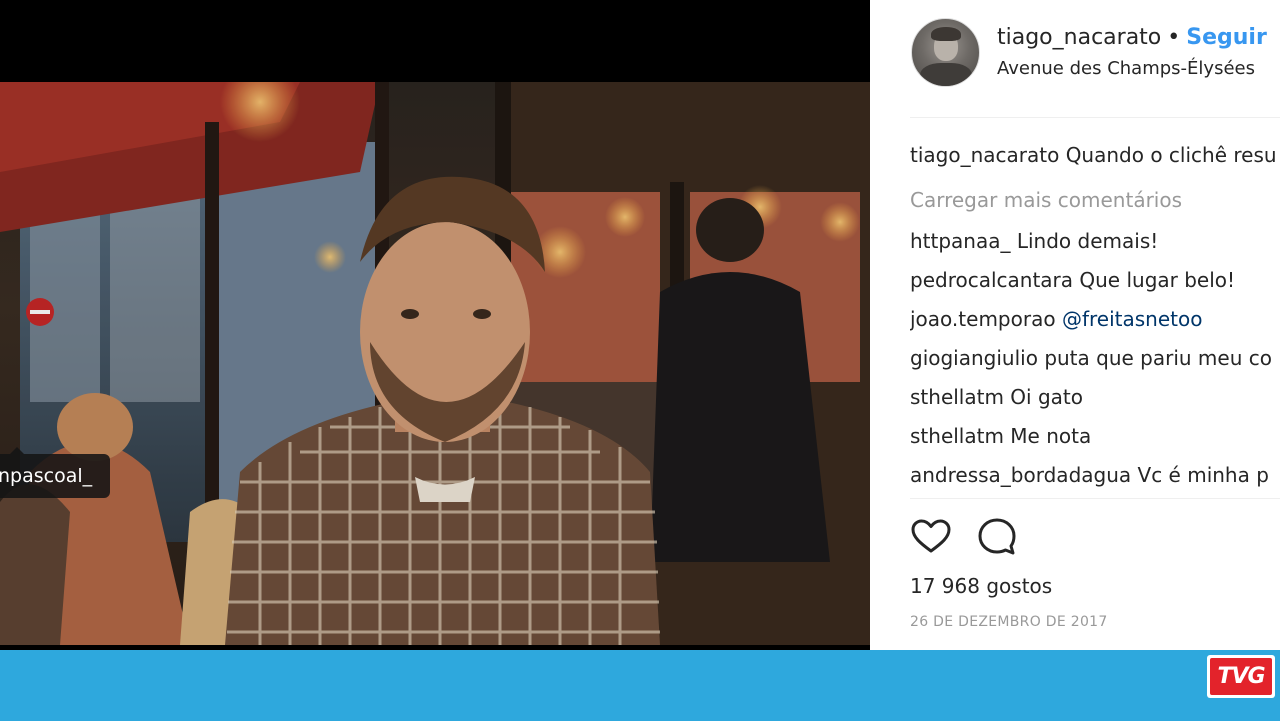 The image size is (1280, 721). What do you see at coordinates (981, 586) in the screenshot?
I see `likes-count: 17 968 gostos` at bounding box center [981, 586].